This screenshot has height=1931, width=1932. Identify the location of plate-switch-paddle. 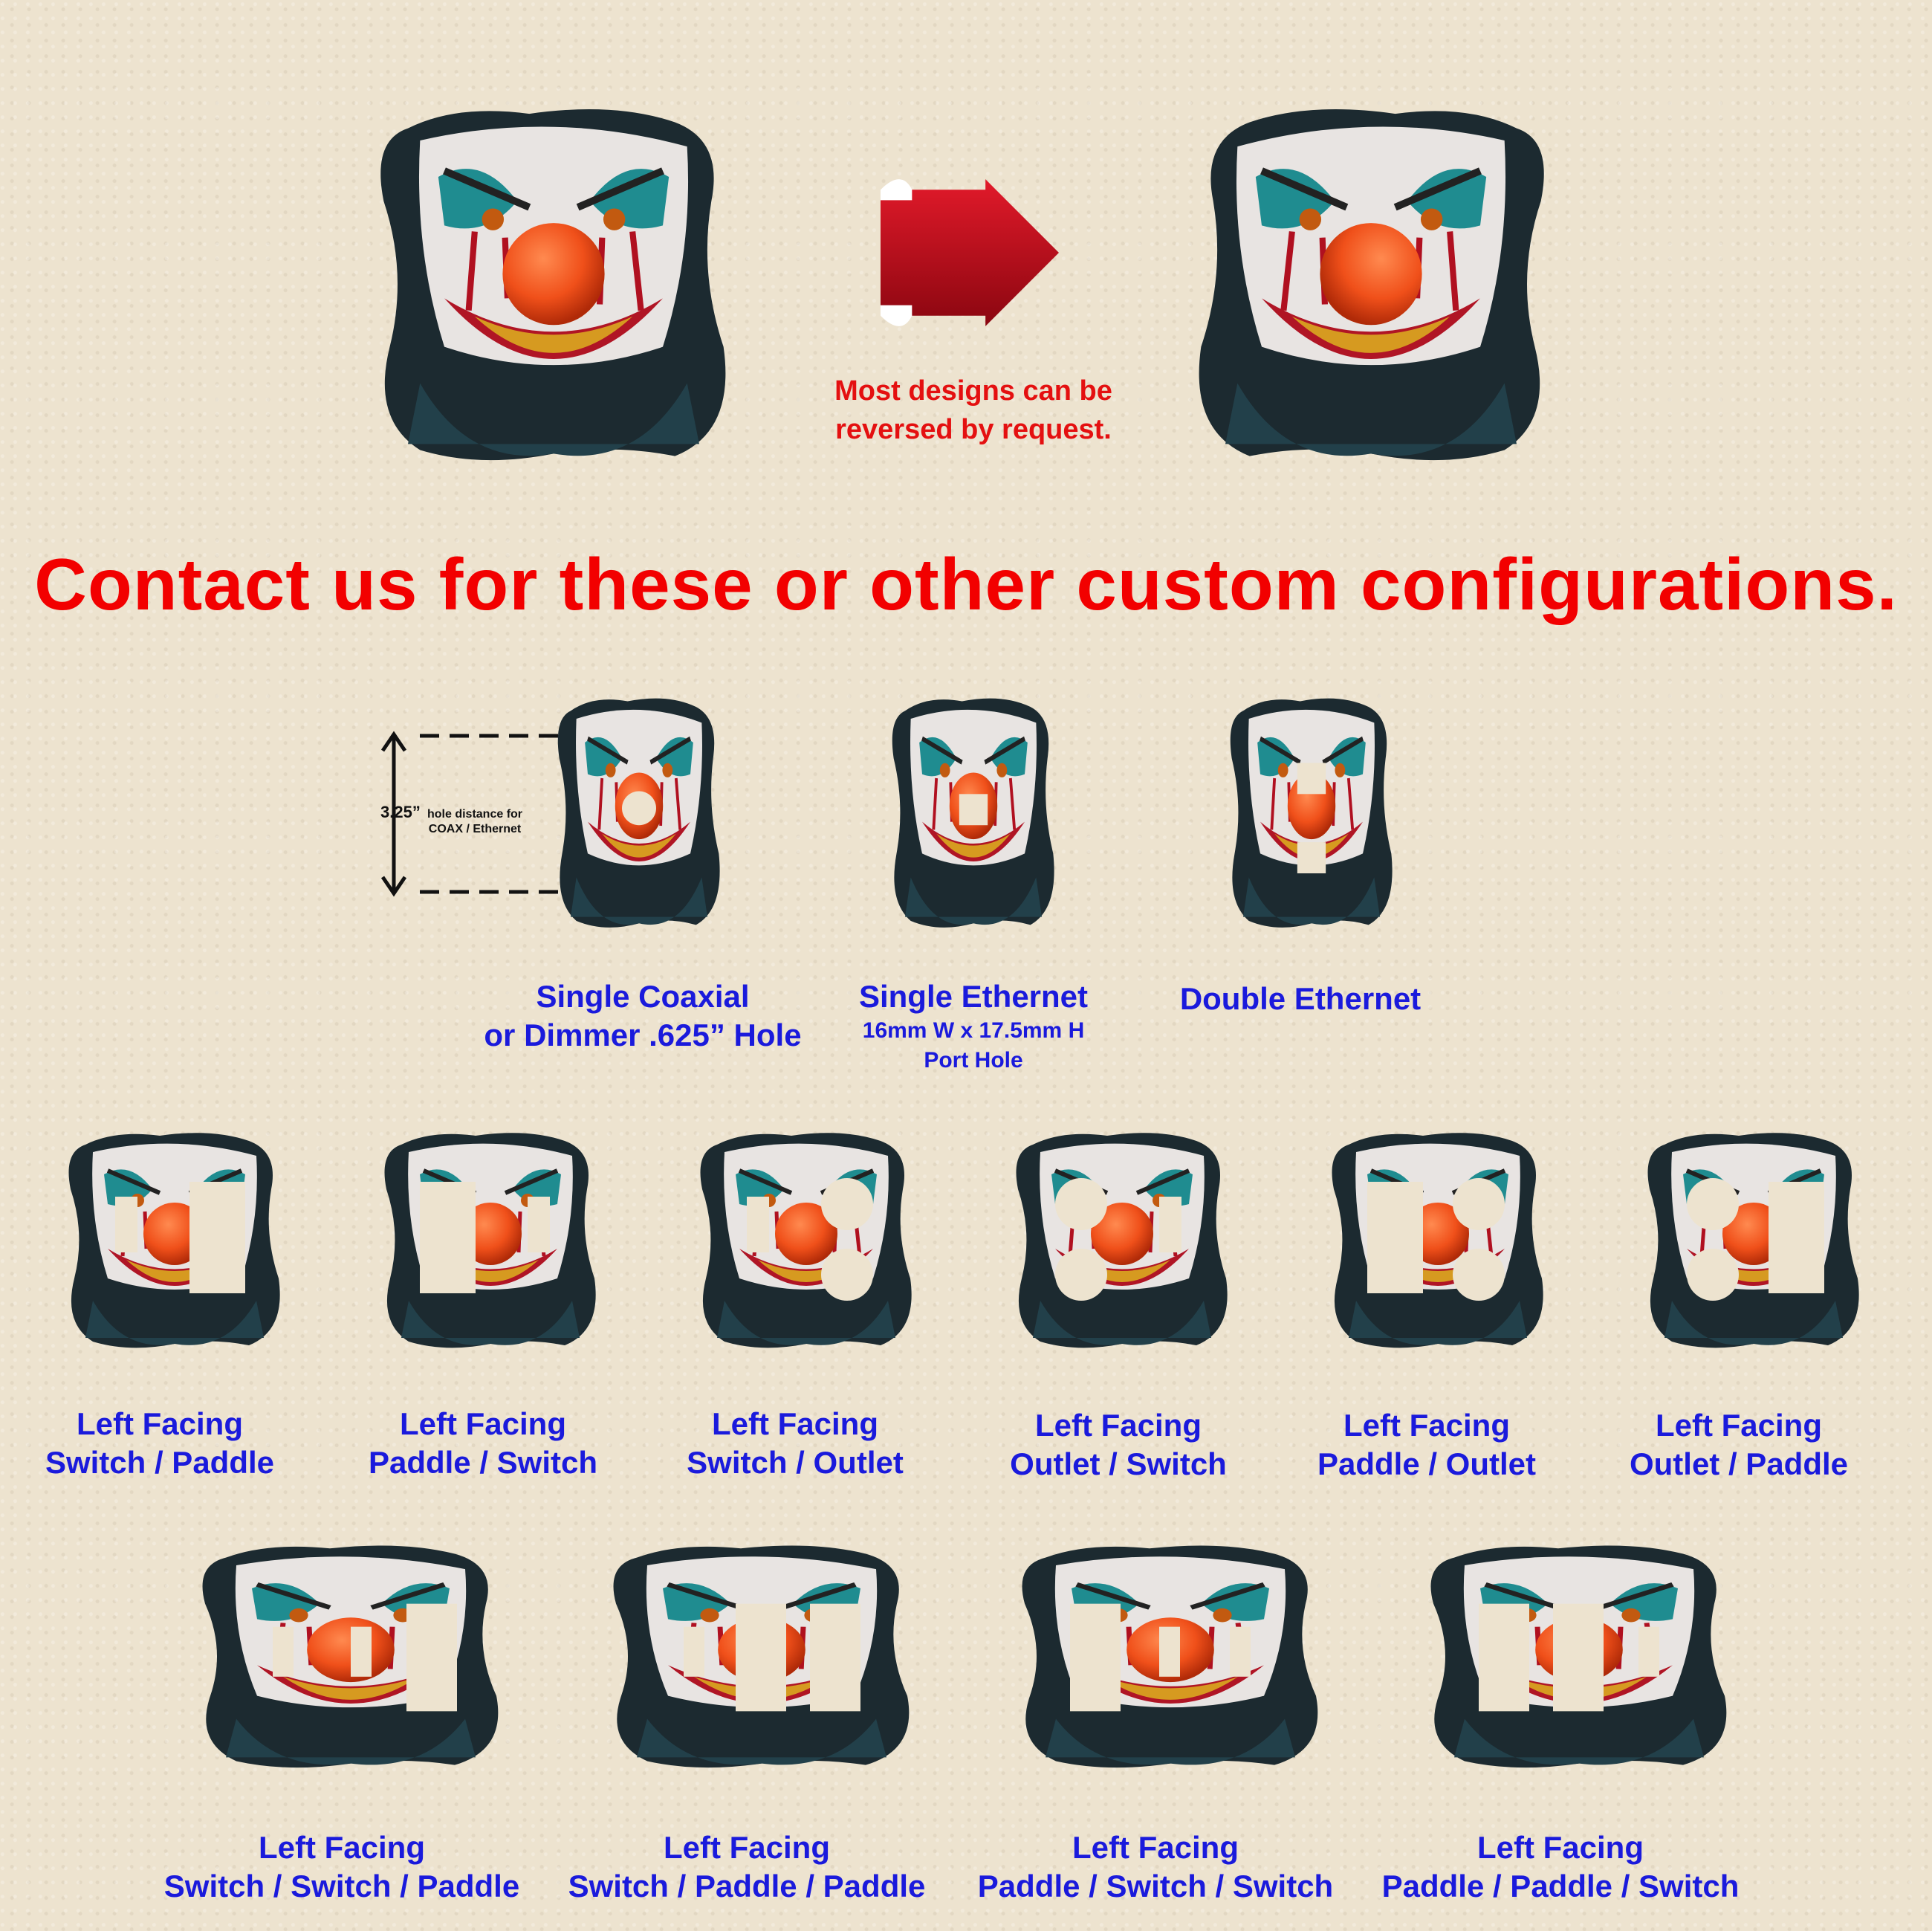
(175, 1241).